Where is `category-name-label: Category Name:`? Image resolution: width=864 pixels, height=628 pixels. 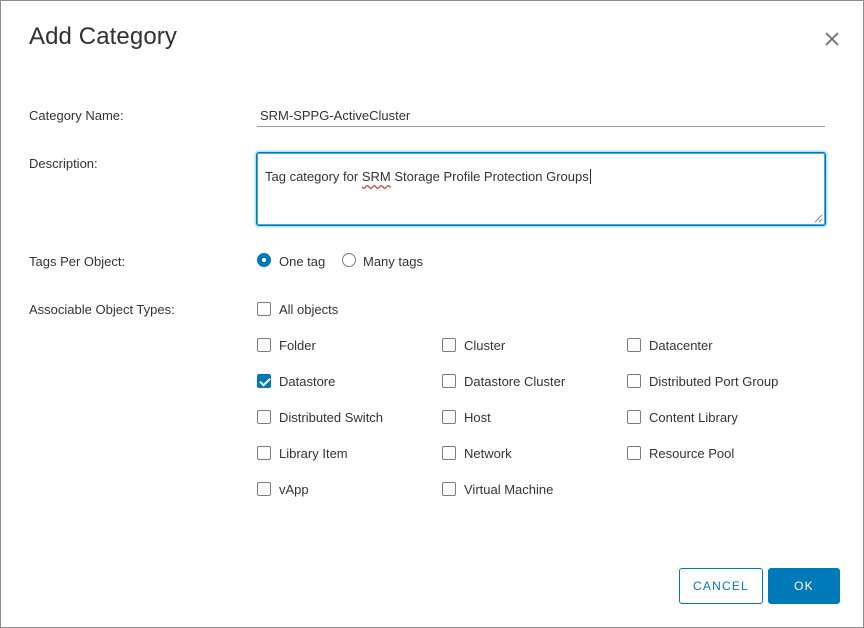
category-name-label: Category Name: is located at coordinates (76, 115).